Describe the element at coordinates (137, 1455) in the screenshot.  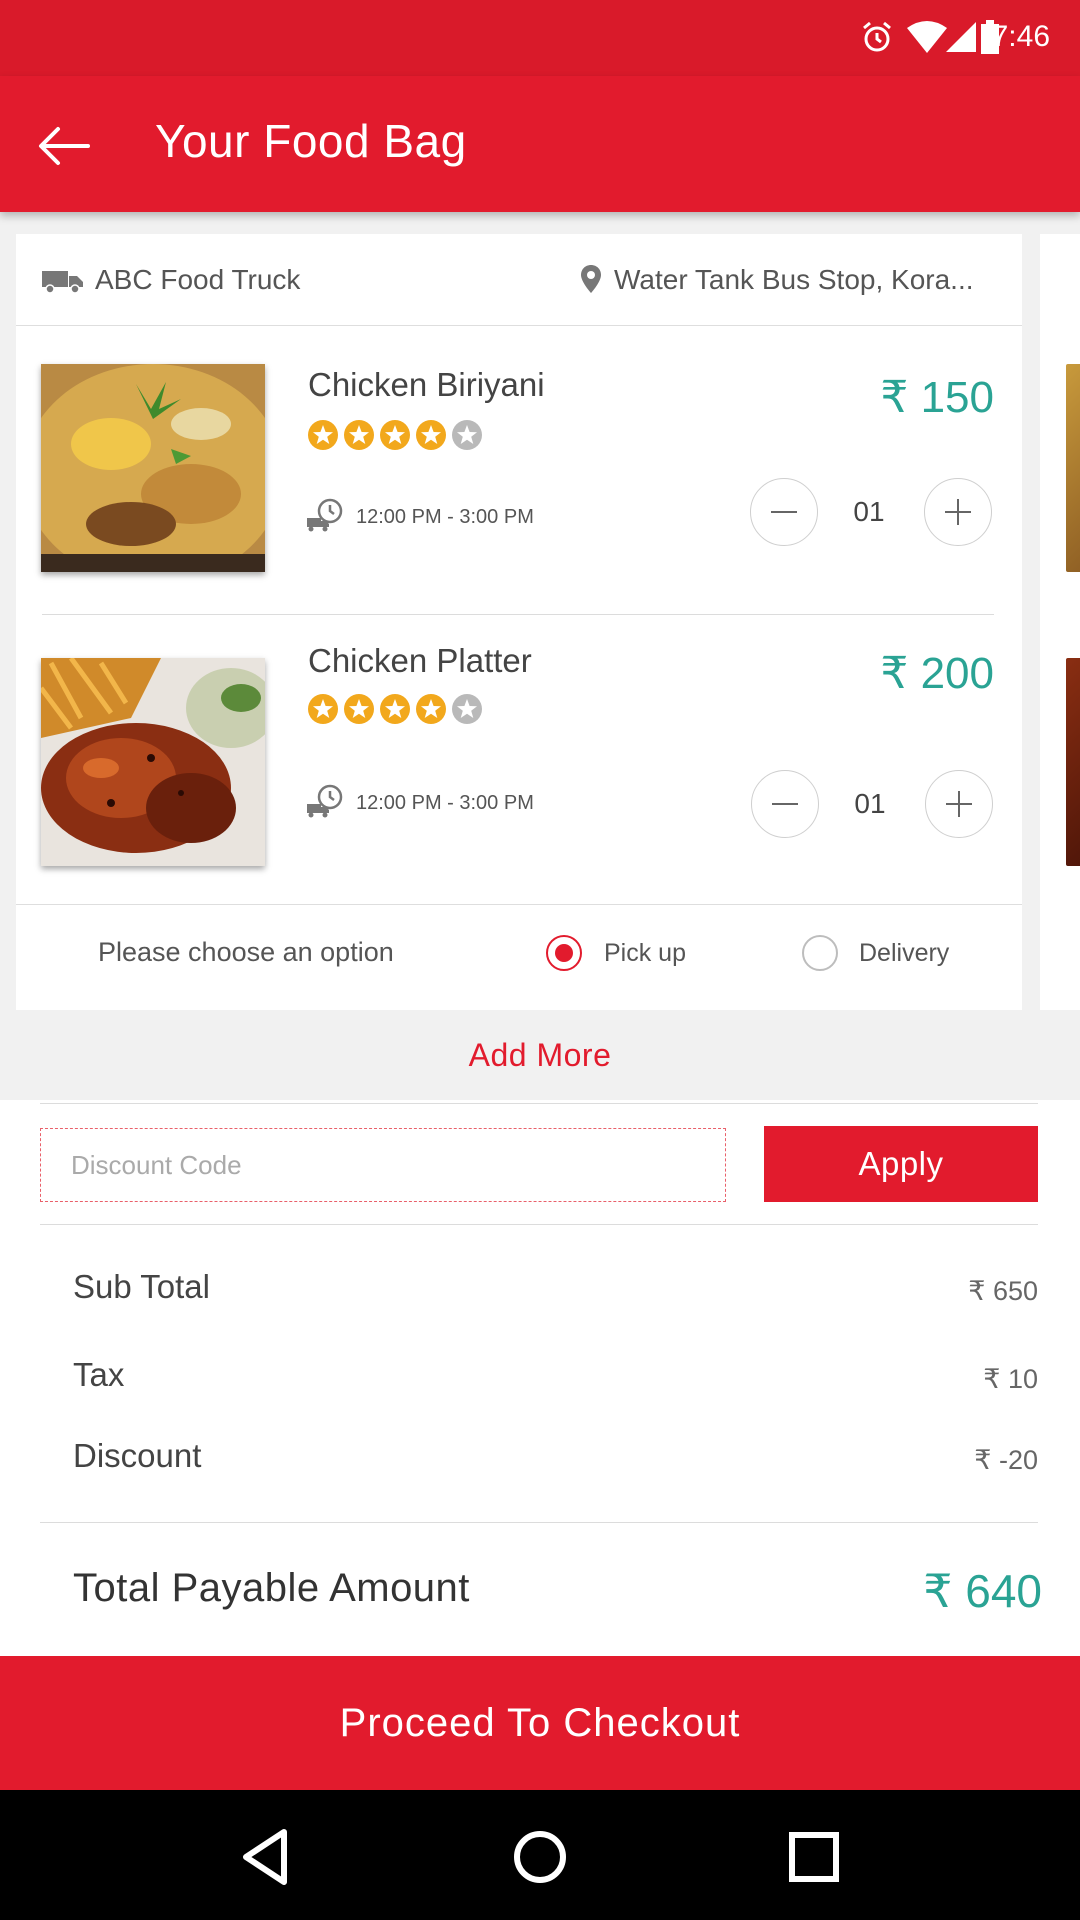
I see `discount-label: Discount` at that location.